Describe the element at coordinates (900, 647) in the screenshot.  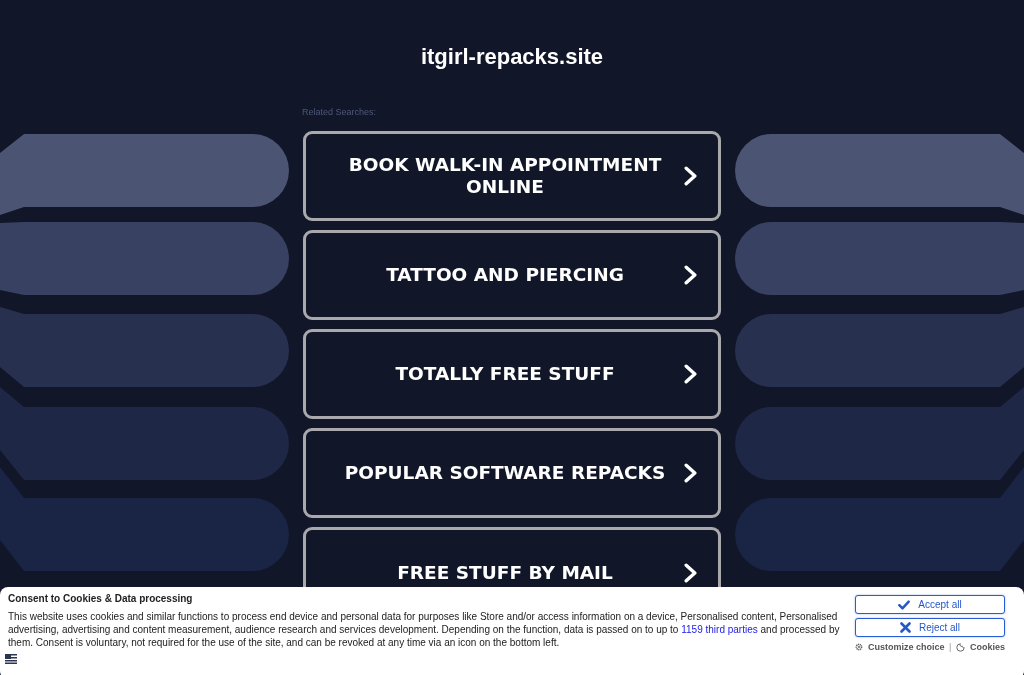
I see `customize-choice-link: Customize choice` at that location.